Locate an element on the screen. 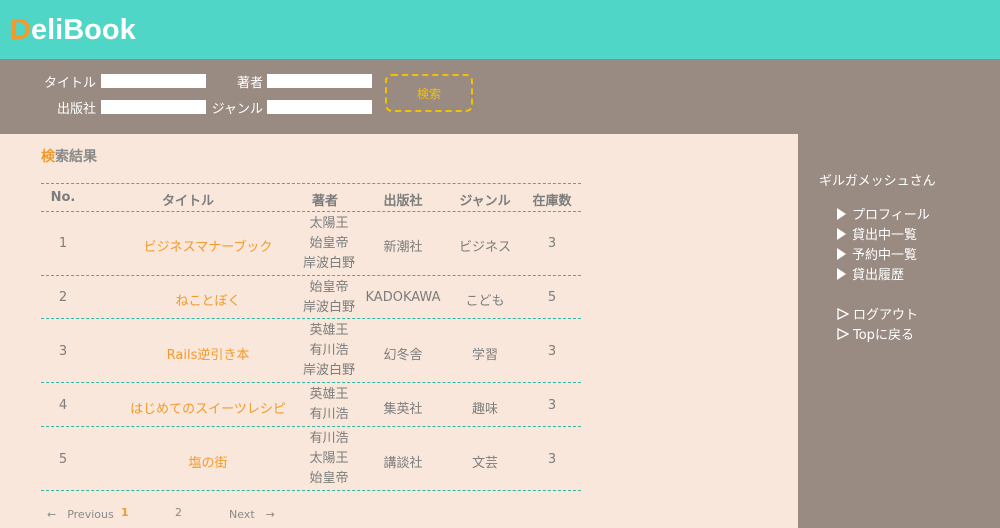 Image resolution: width=1000 pixels, height=528 pixels. title-input is located at coordinates (153, 81).